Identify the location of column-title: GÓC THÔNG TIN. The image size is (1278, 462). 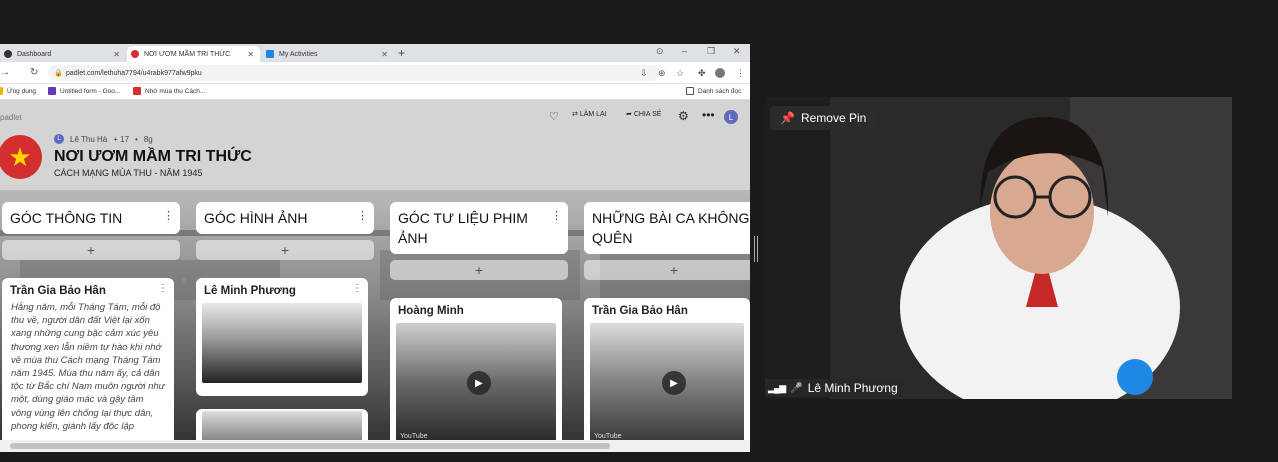
(66, 218).